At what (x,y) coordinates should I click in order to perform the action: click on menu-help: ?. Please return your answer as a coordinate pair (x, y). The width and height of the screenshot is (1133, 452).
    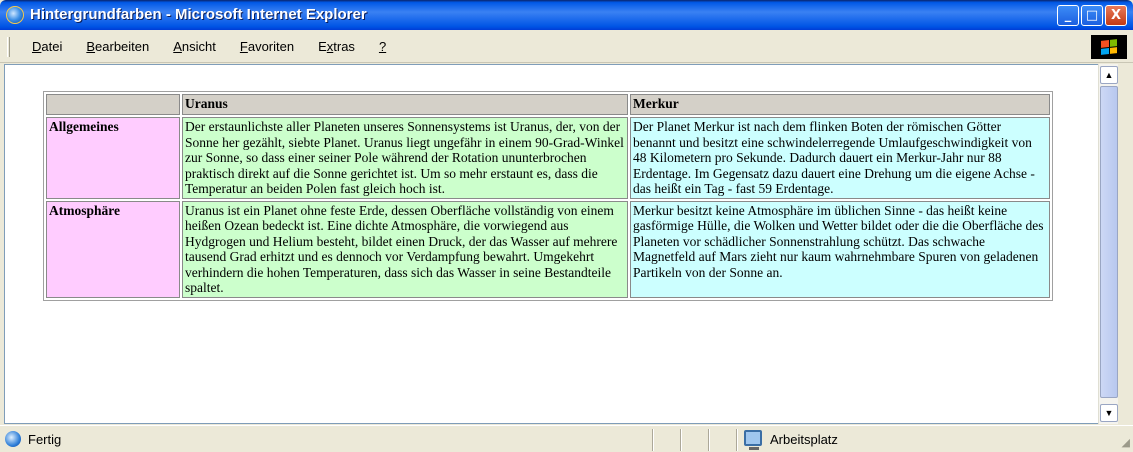
    Looking at the image, I should click on (382, 46).